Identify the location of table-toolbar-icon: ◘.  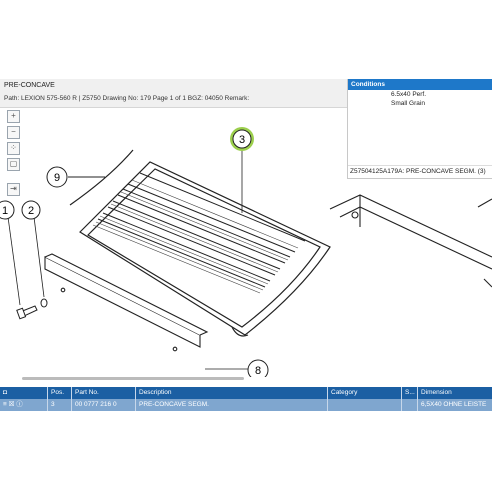
(24, 393).